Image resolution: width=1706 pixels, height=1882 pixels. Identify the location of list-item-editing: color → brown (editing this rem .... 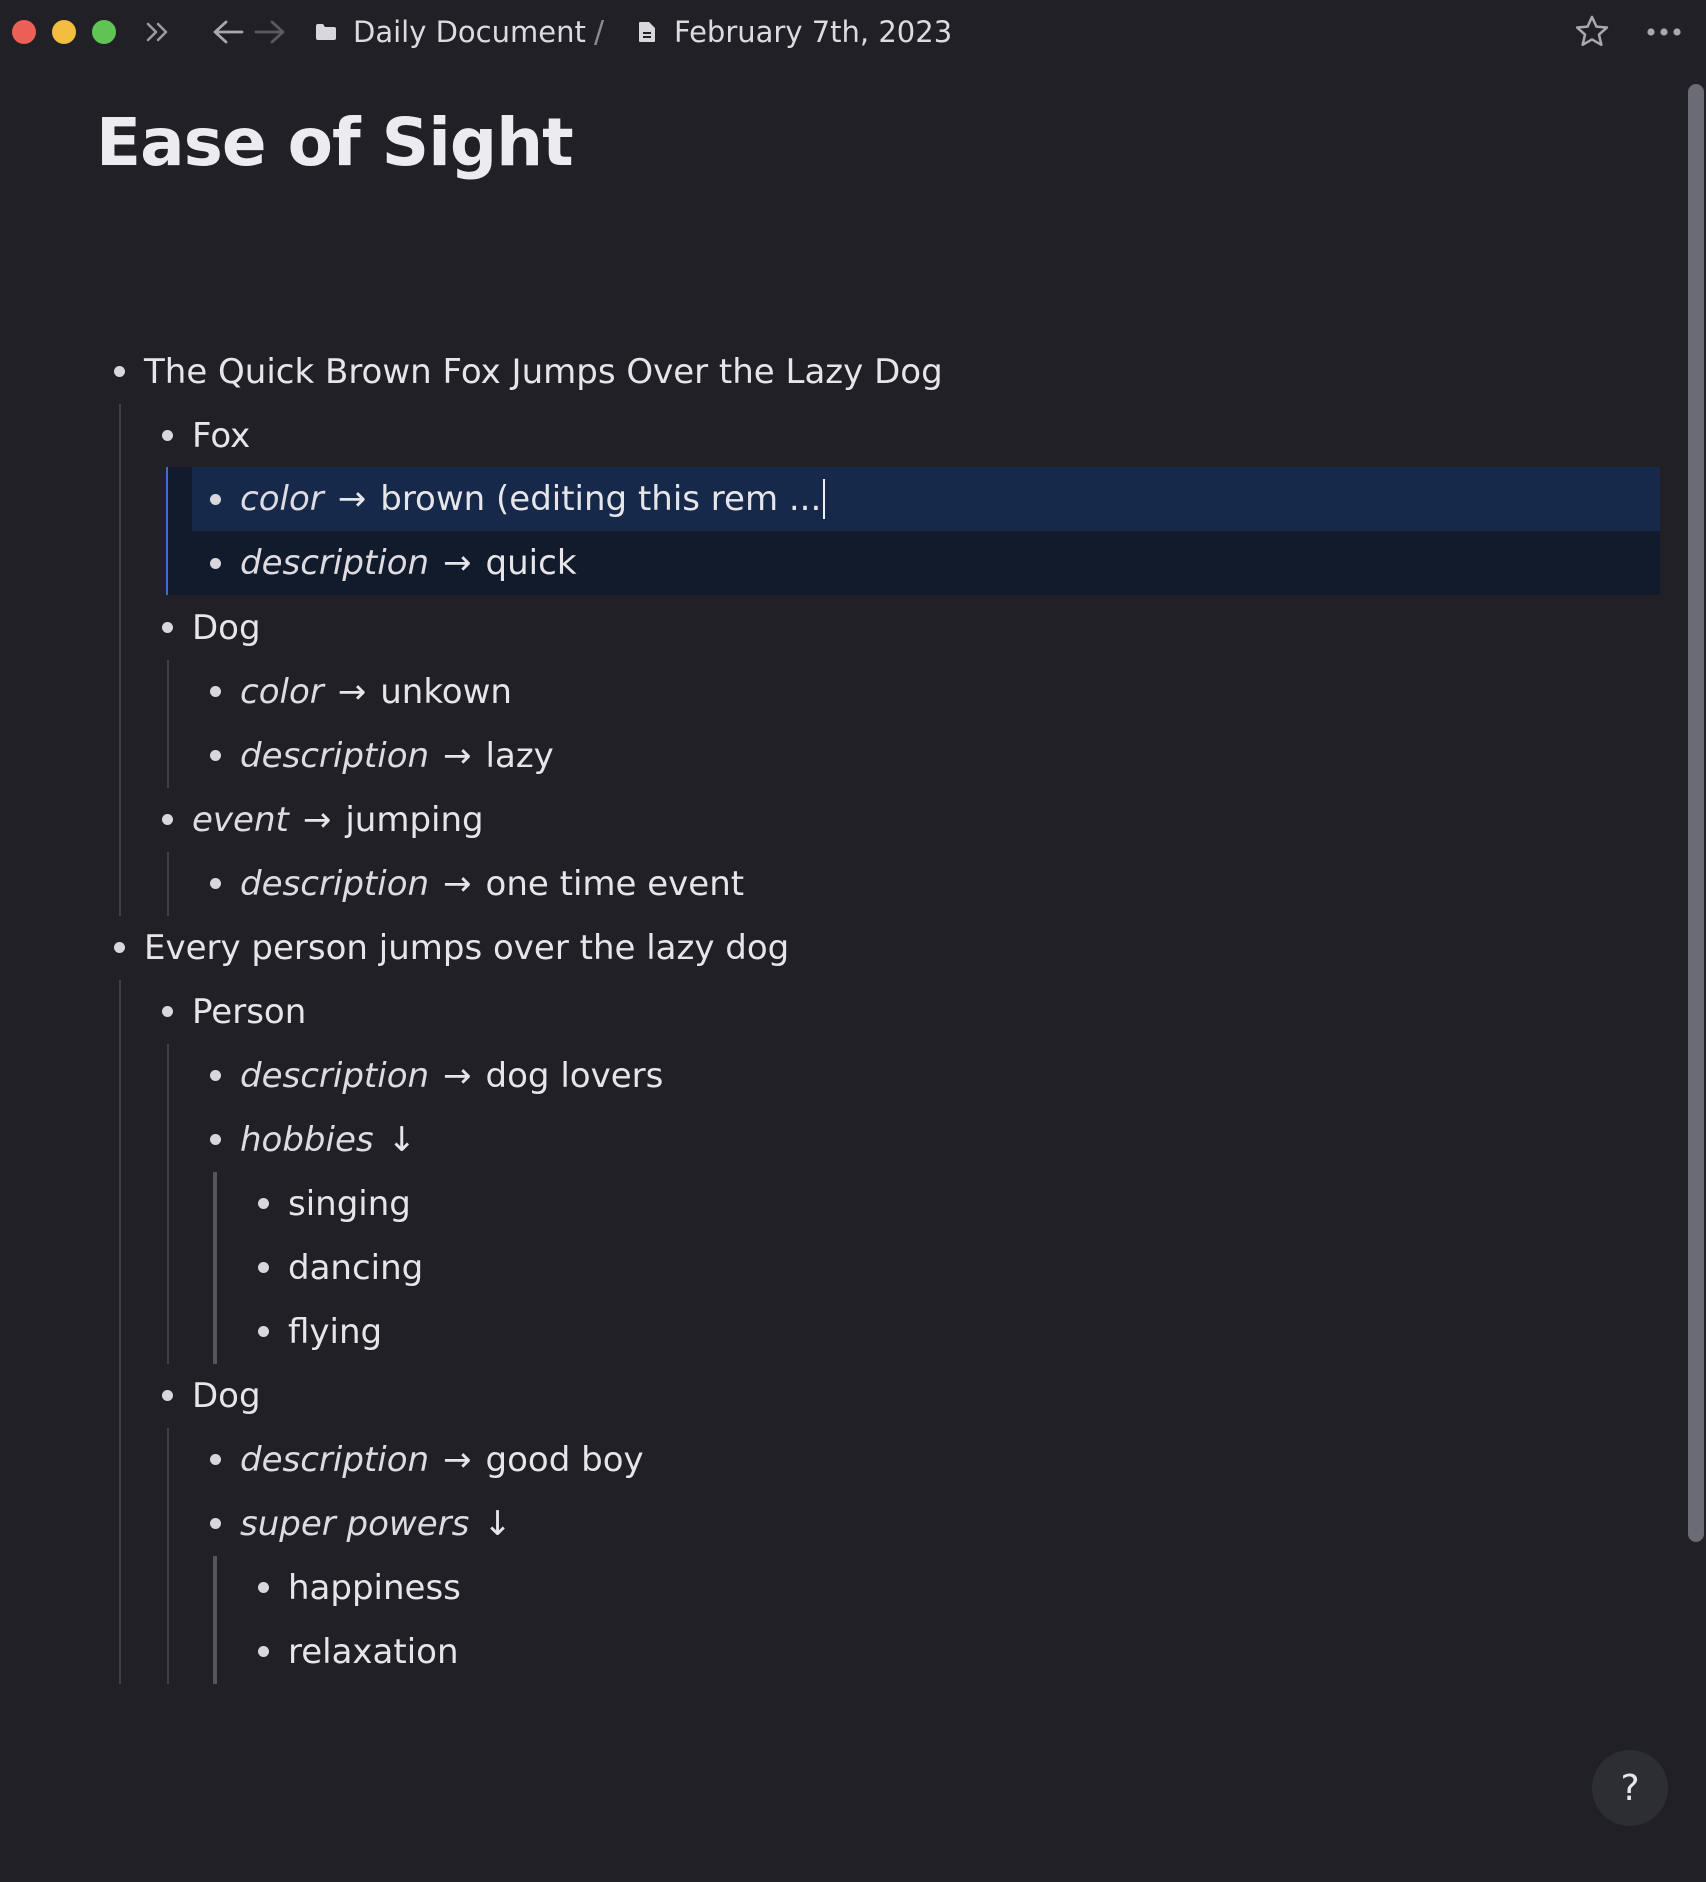
(533, 499).